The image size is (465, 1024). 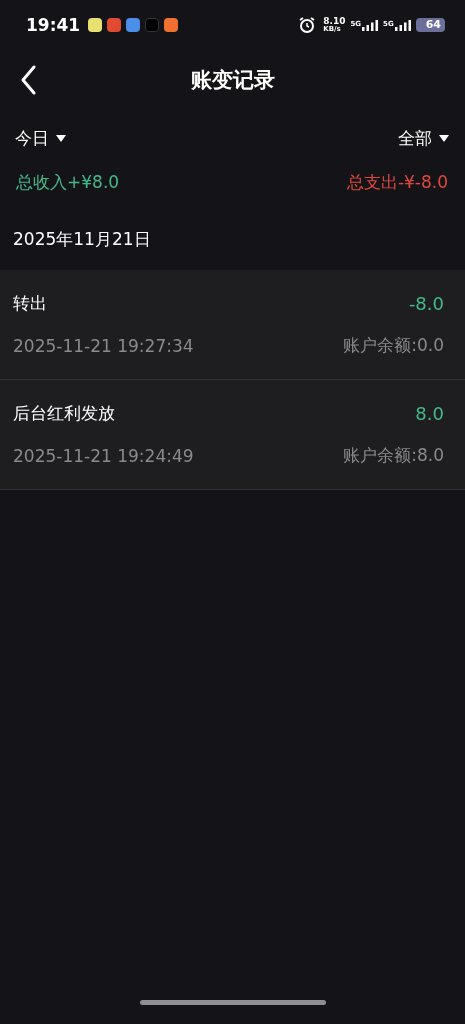 What do you see at coordinates (397, 182) in the screenshot?
I see `total-expense: 总支出-¥-8.0` at bounding box center [397, 182].